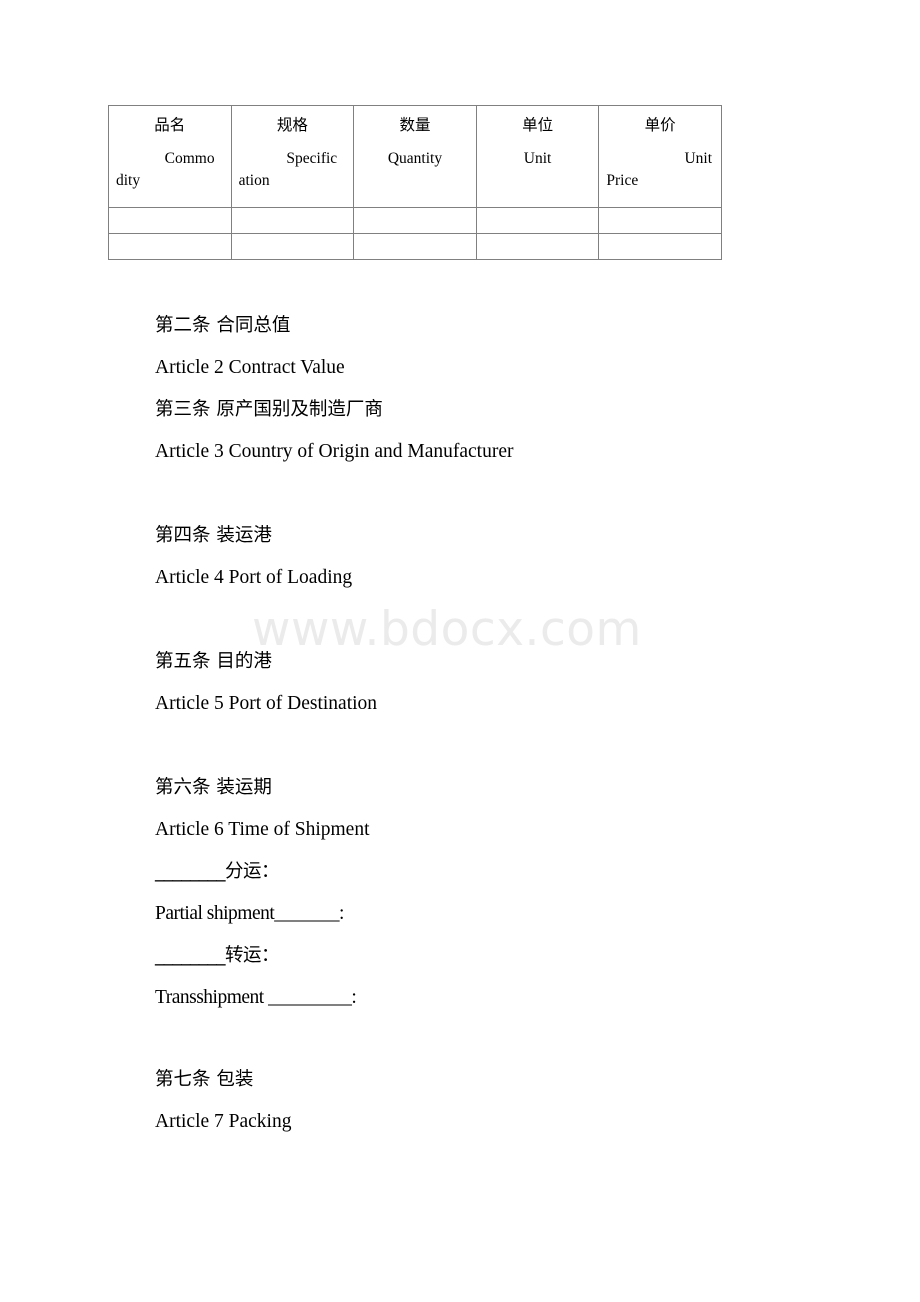 The image size is (920, 1302). I want to click on table-header-cell-quantity: 数量 Quantity, so click(415, 156).